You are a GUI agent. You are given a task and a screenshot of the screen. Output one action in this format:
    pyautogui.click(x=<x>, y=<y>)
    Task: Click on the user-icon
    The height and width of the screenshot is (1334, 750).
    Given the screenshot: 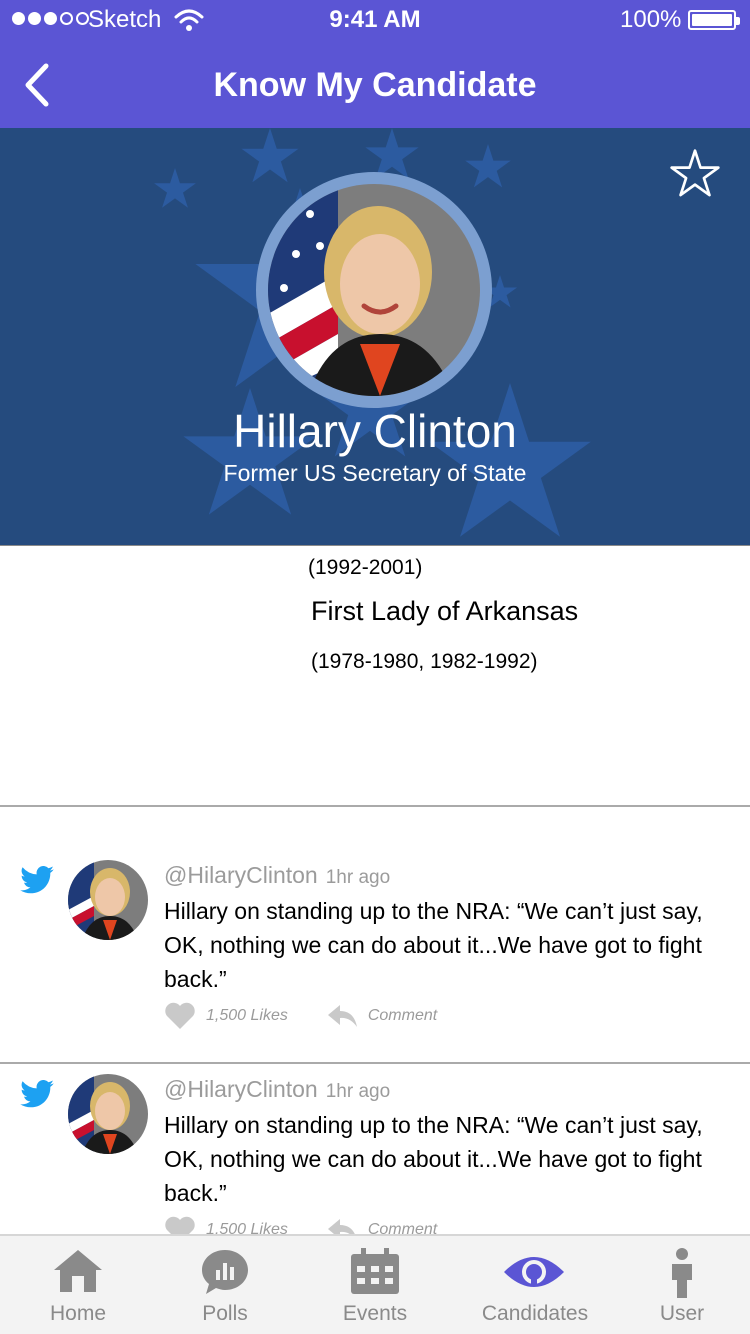 What is the action you would take?
    pyautogui.click(x=682, y=1273)
    